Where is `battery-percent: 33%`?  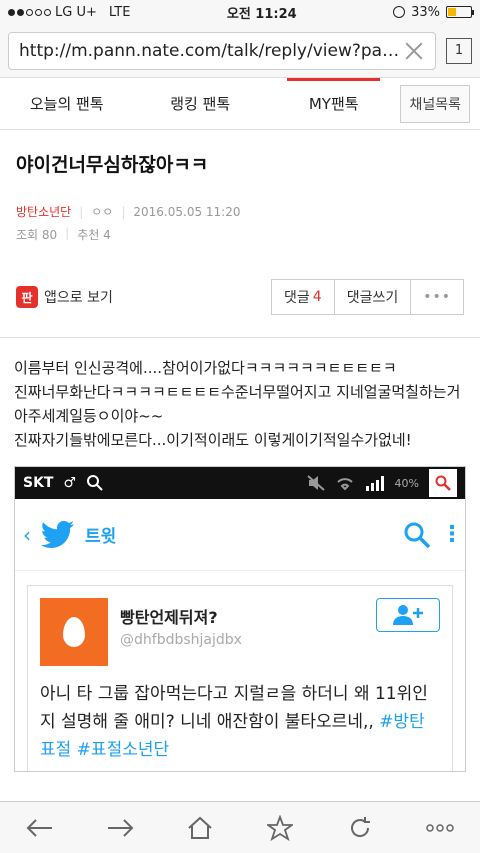
battery-percent: 33% is located at coordinates (425, 12).